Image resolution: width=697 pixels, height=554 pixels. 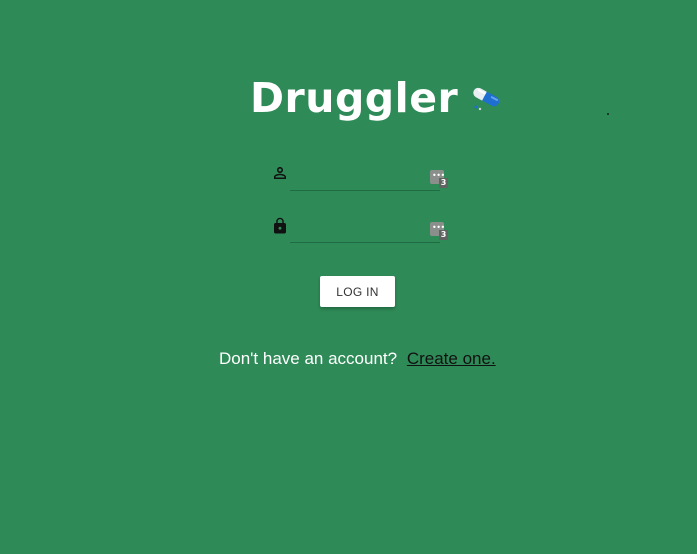 I want to click on login-button: LOG IN, so click(x=357, y=291).